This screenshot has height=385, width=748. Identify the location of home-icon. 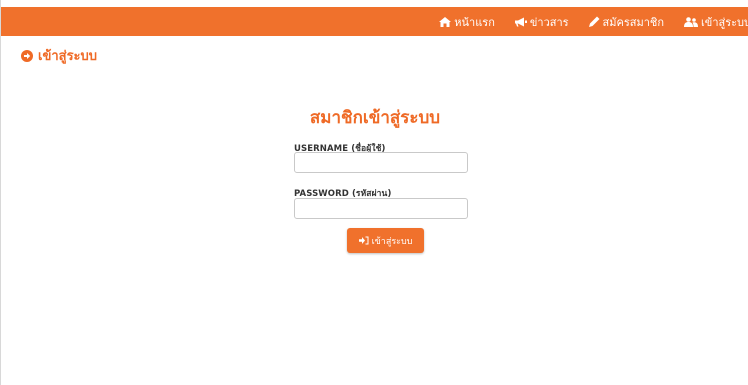
(445, 21).